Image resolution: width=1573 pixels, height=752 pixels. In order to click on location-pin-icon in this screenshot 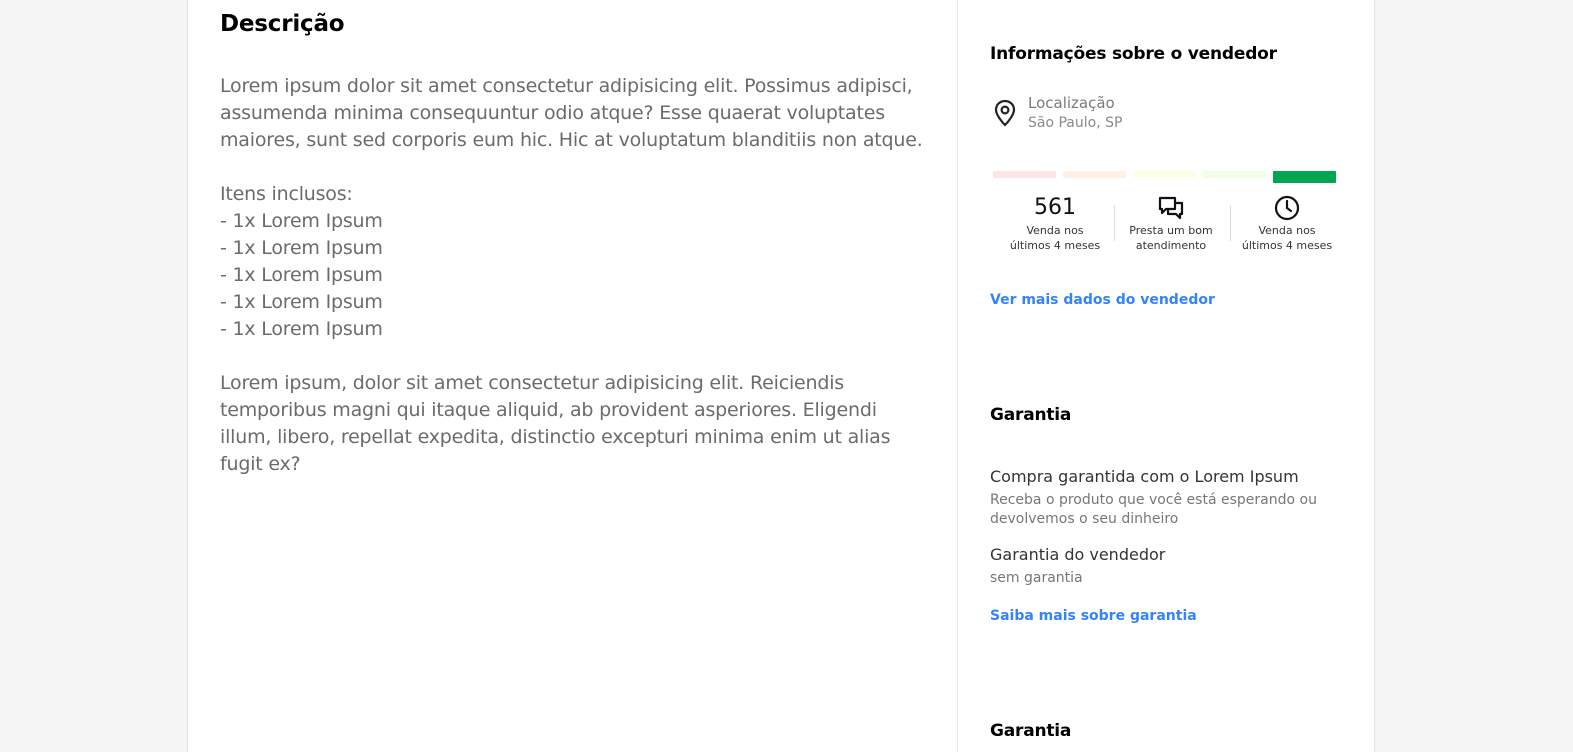, I will do `click(1005, 113)`.